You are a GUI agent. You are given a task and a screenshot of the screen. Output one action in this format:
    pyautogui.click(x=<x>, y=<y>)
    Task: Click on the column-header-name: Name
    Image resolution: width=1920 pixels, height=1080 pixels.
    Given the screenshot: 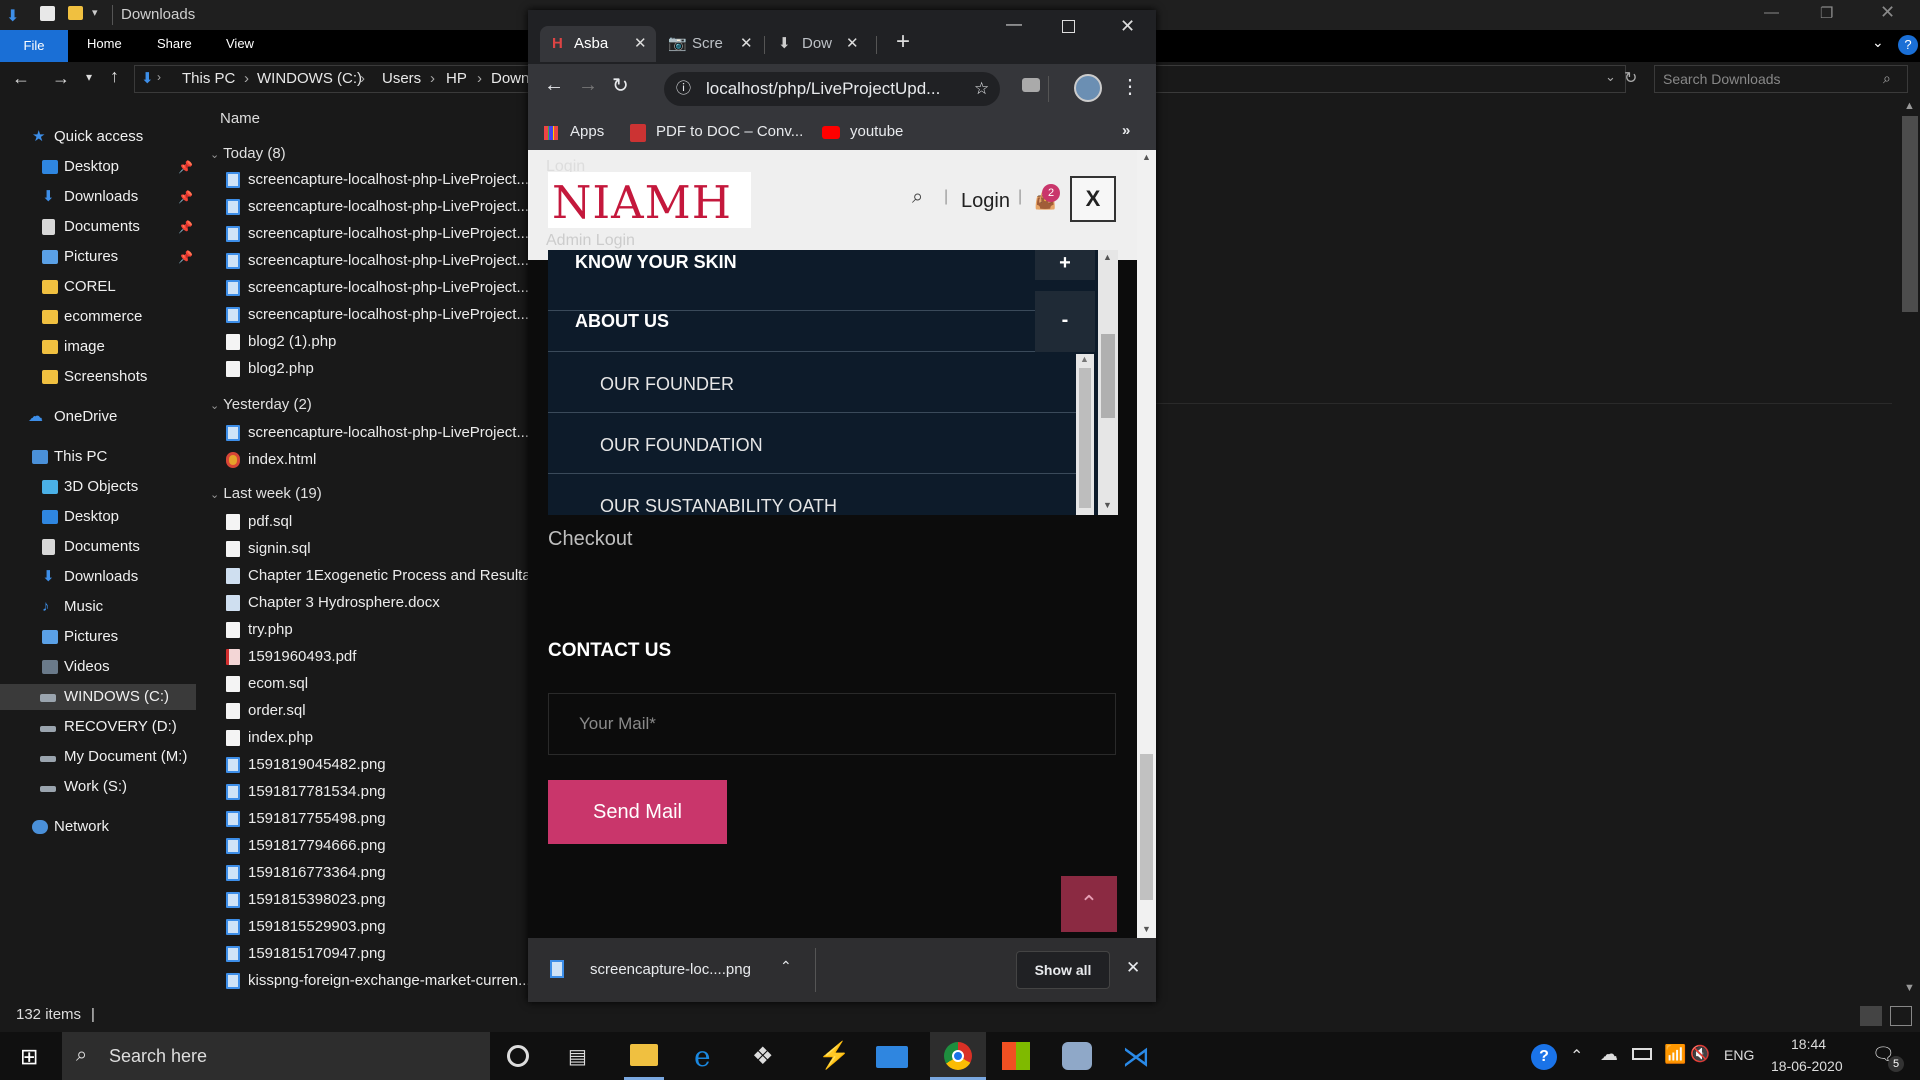 What is the action you would take?
    pyautogui.click(x=240, y=118)
    